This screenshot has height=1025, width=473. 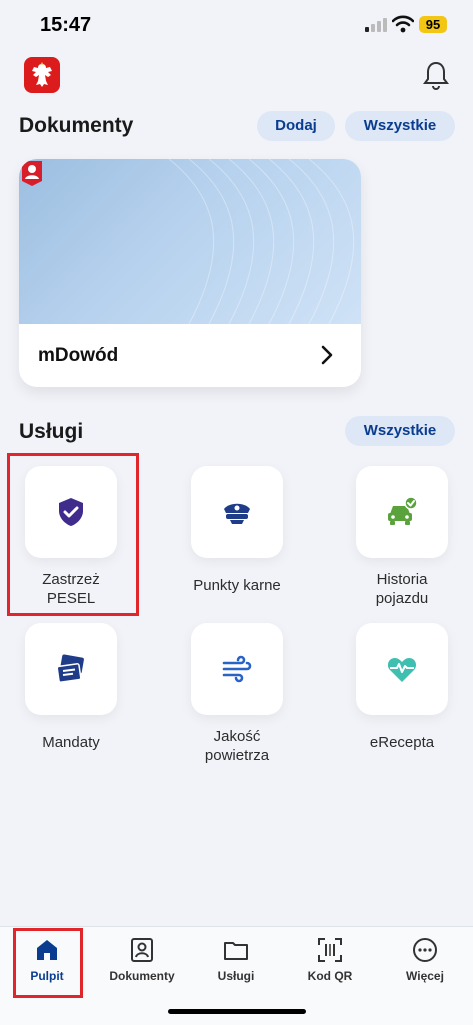 I want to click on all-documents-button: Wszystkie, so click(x=400, y=126).